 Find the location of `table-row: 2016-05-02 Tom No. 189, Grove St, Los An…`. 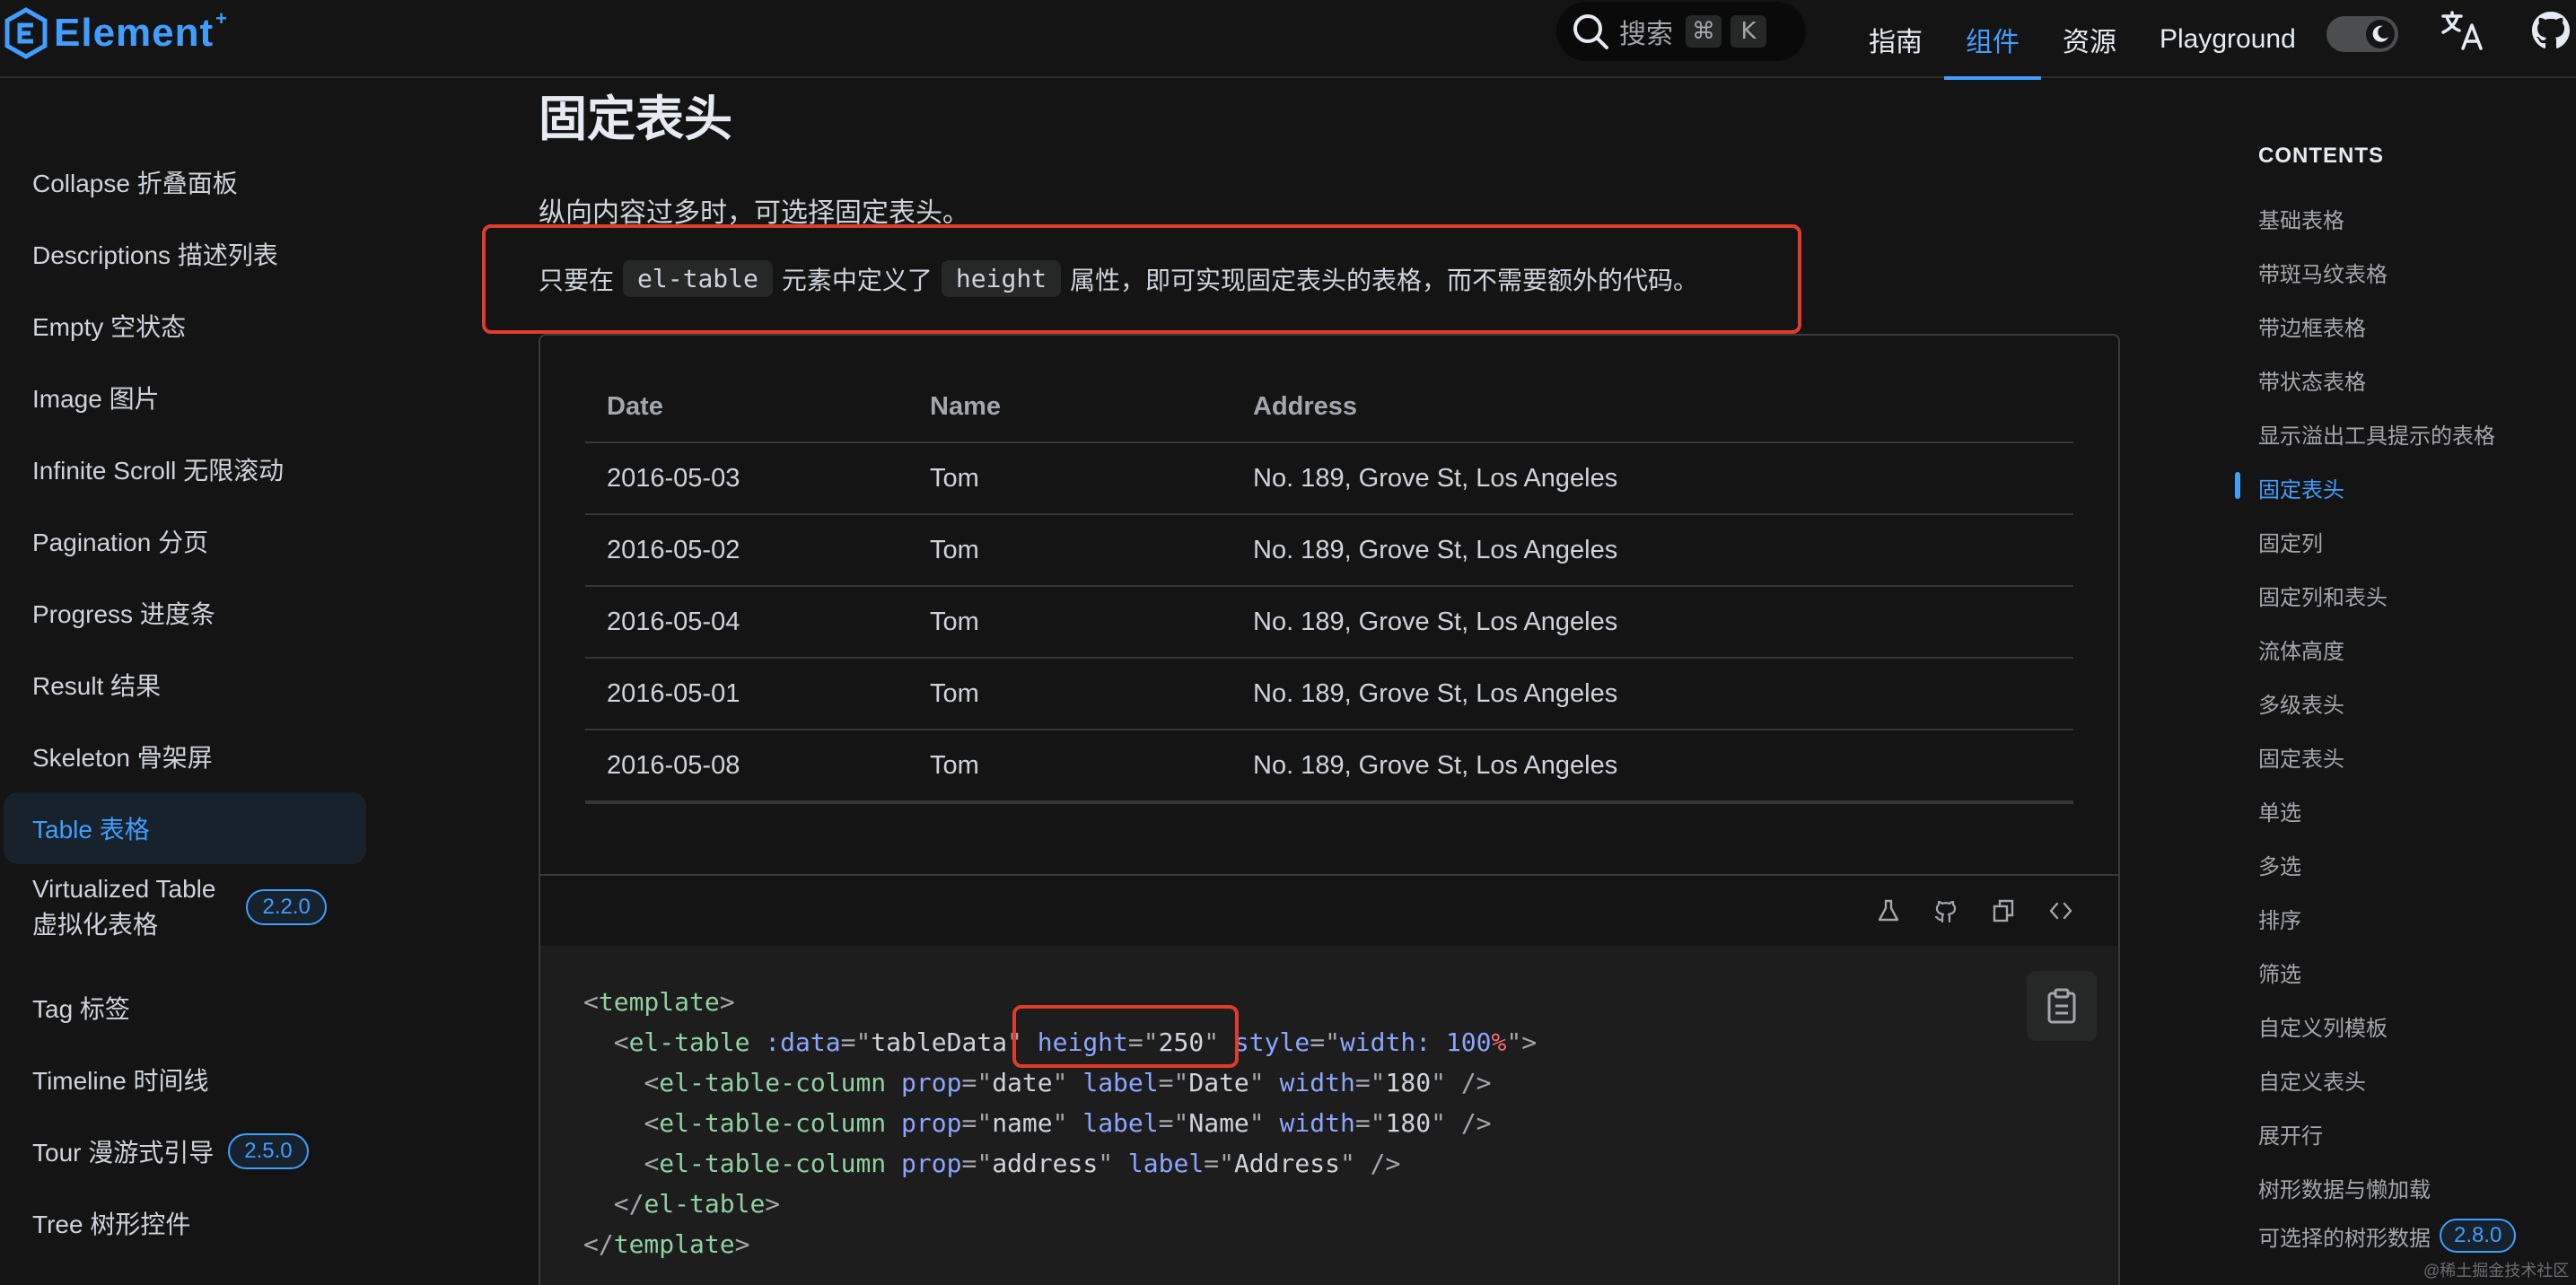

table-row: 2016-05-02 Tom No. 189, Grove St, Los An… is located at coordinates (1329, 551).